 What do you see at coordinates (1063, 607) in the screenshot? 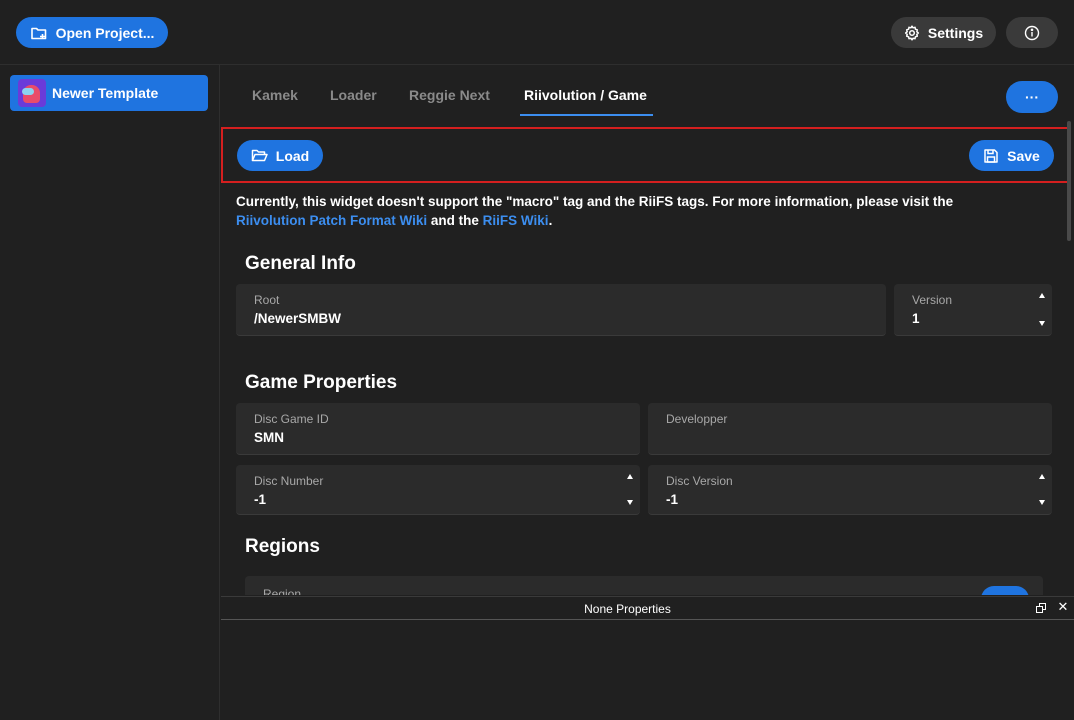
I see `close-icon: ✕` at bounding box center [1063, 607].